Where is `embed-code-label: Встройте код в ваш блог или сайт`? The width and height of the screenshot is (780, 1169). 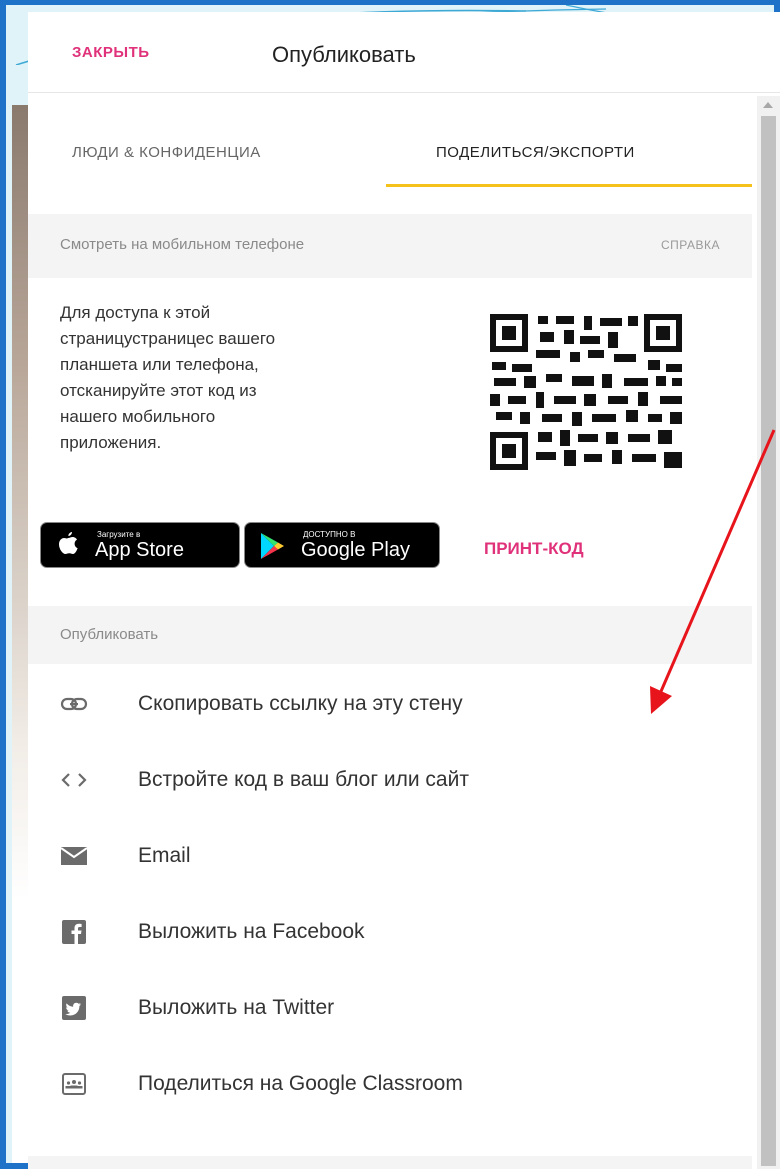
embed-code-label: Встройте код в ваш блог или сайт is located at coordinates (303, 779).